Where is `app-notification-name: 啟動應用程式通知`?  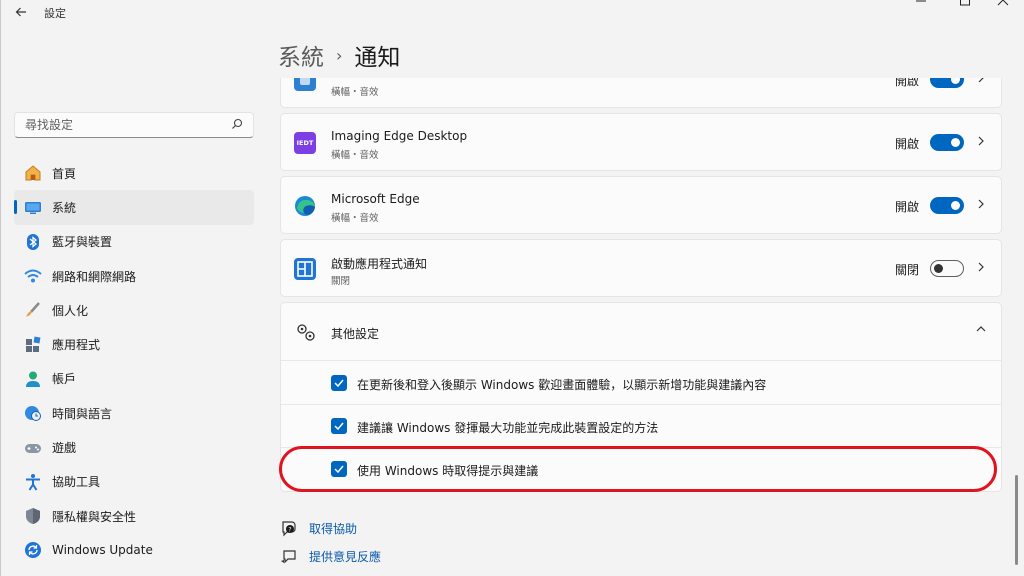
app-notification-name: 啟動應用程式通知 is located at coordinates (379, 264).